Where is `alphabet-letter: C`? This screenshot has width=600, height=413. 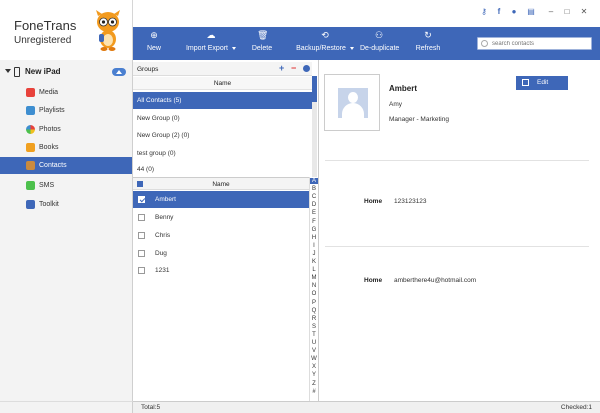
alphabet-letter: C is located at coordinates (314, 197).